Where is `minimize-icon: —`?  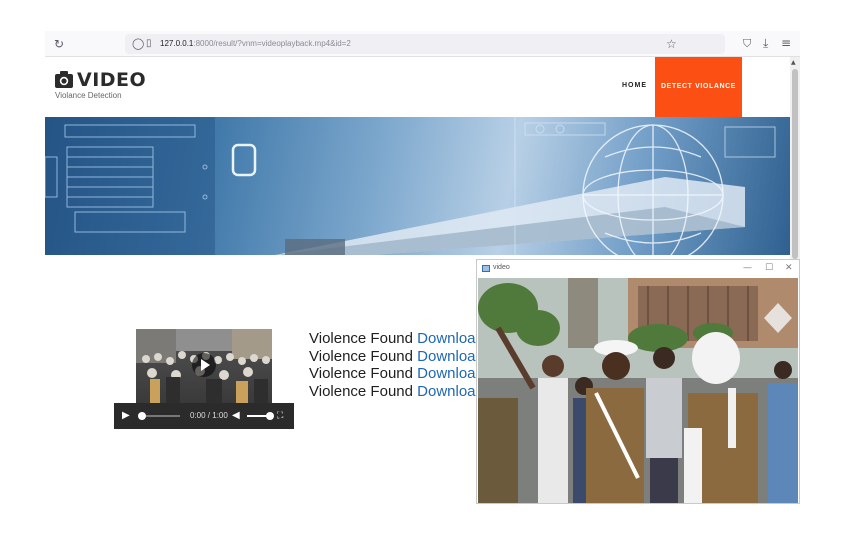
minimize-icon: — is located at coordinates (747, 268).